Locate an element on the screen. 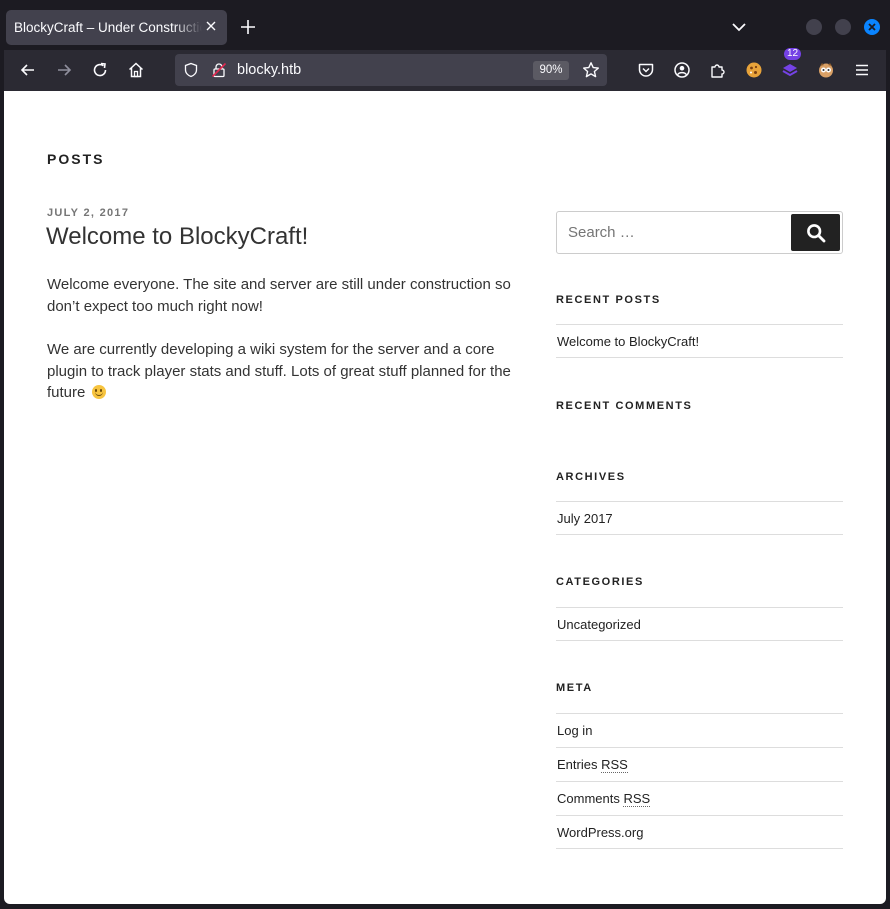 The height and width of the screenshot is (909, 890). cookie-extension-icon is located at coordinates (754, 70).